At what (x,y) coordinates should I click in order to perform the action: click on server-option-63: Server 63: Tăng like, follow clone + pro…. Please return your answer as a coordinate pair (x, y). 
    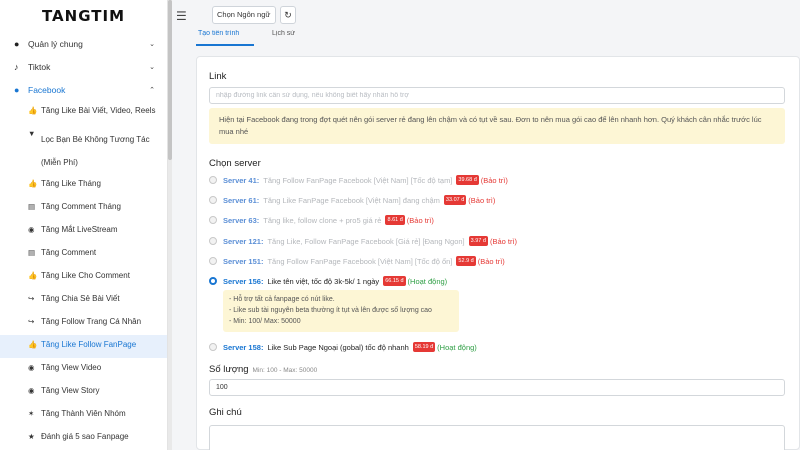
    Looking at the image, I should click on (321, 220).